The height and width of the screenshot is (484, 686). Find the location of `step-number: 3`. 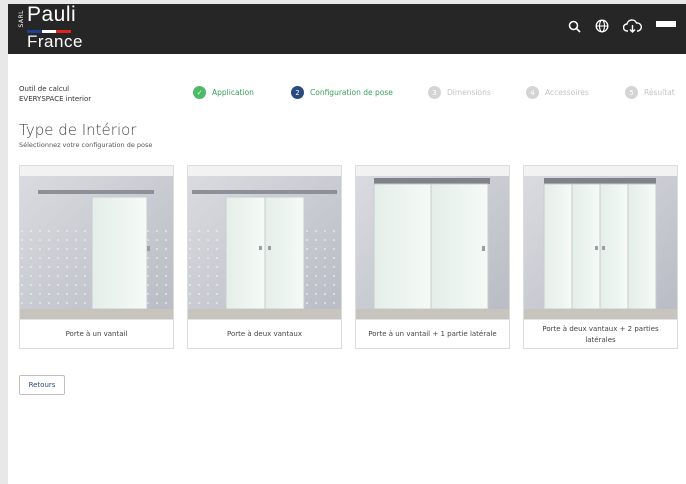

step-number: 3 is located at coordinates (434, 92).